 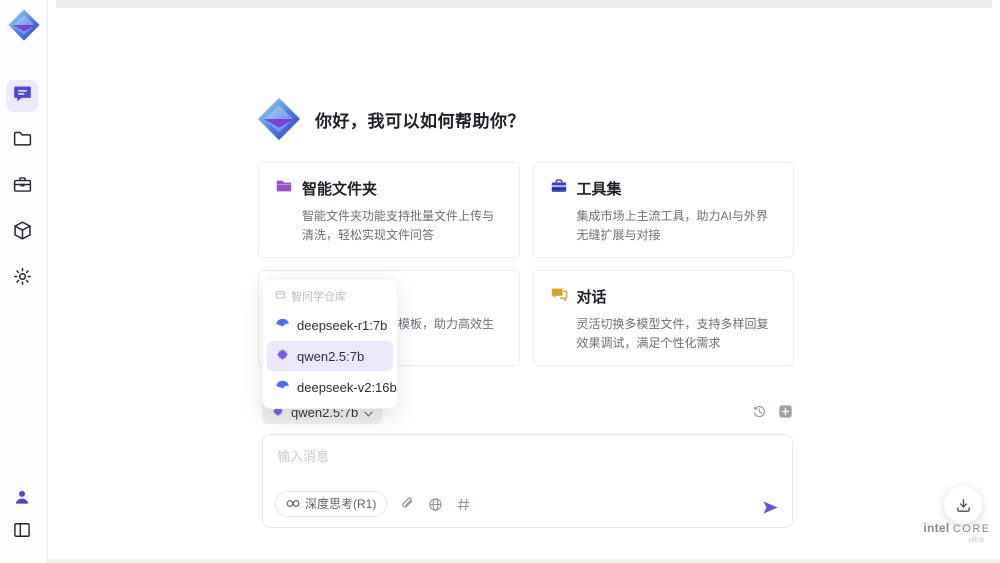 I want to click on model-dropdown-header: 智问学仓库, so click(x=330, y=296).